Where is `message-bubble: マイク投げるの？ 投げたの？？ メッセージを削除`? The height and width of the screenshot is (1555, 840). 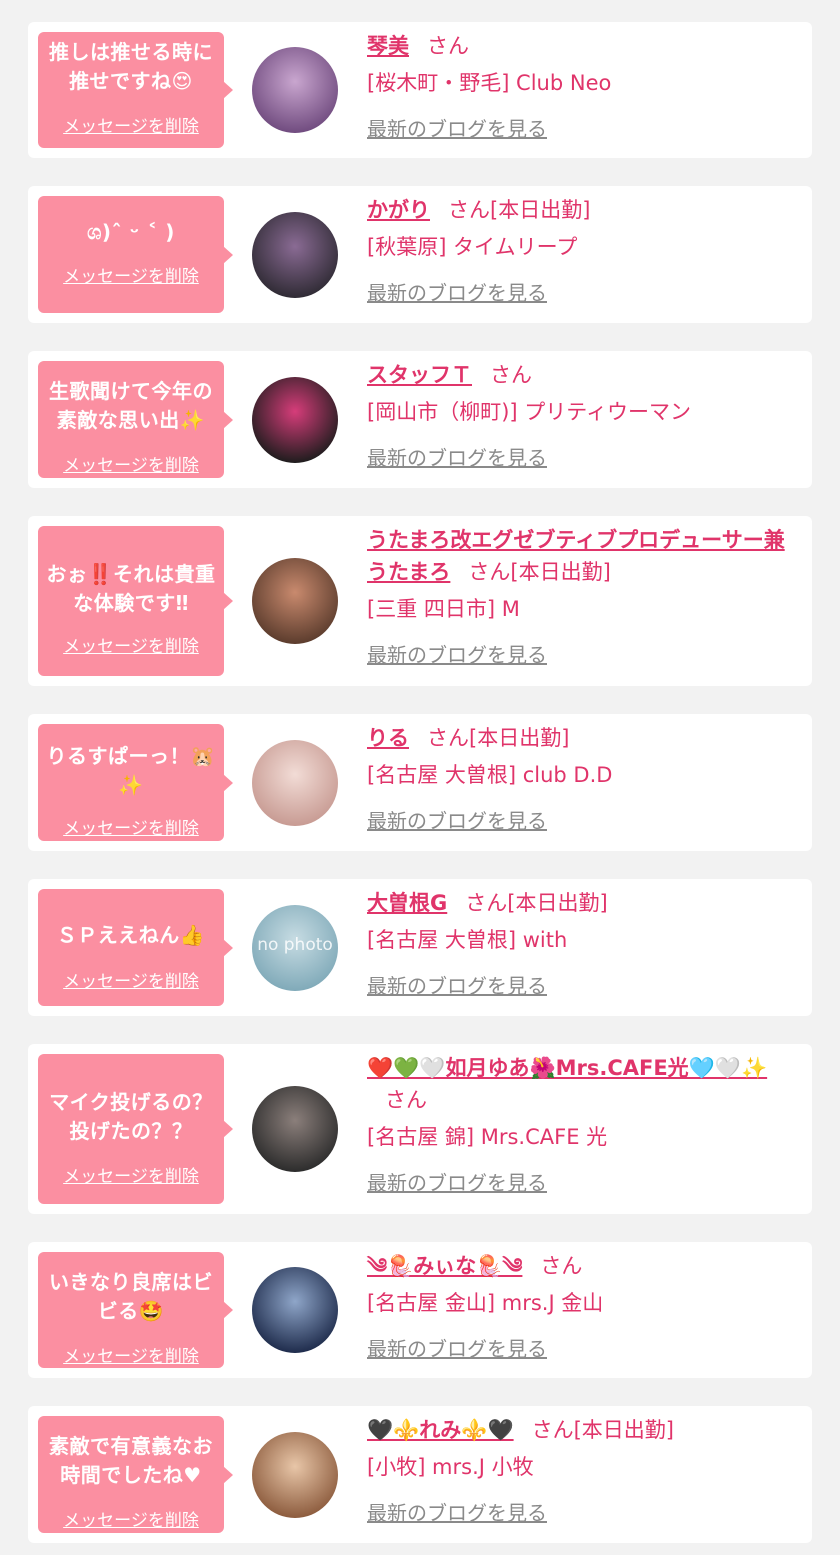
message-bubble: マイク投げるの？ 投げたの？？ メッセージを削除 is located at coordinates (135, 1129).